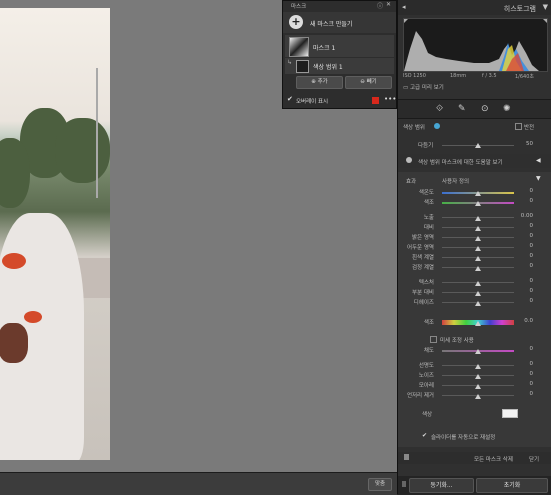 The width and height of the screenshot is (551, 495). I want to click on auto-reset-label: 슬라이더를 자동으로 재설정, so click(463, 438).